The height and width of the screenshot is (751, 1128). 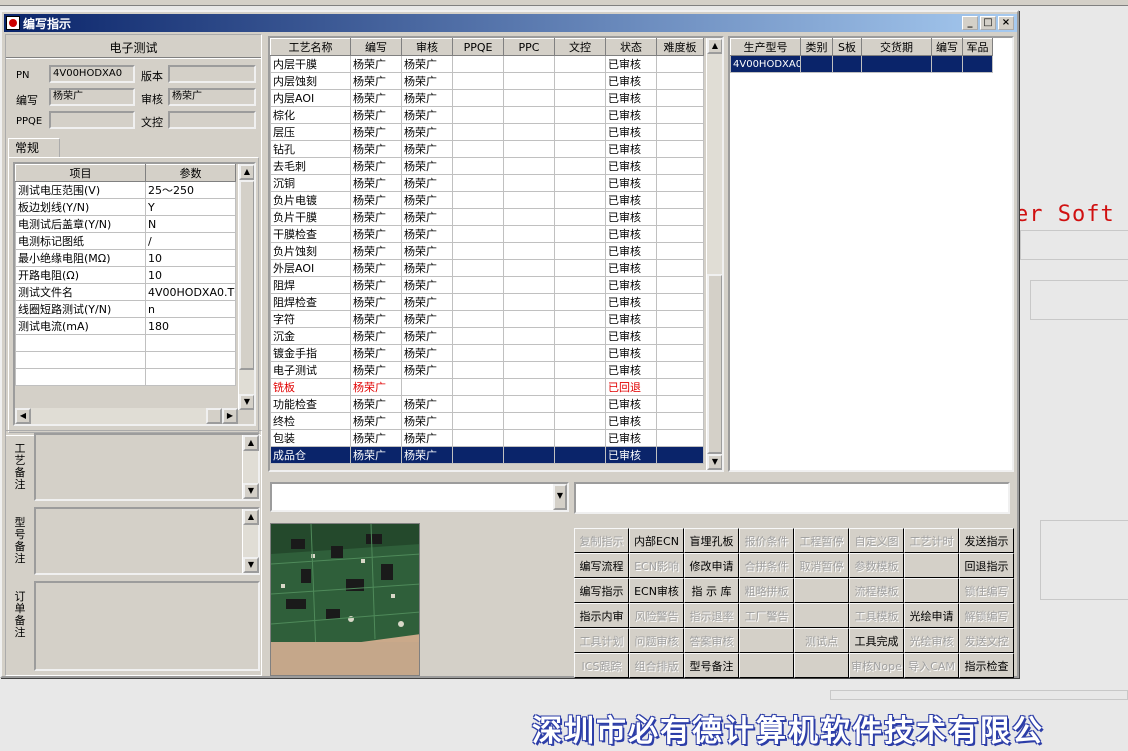 What do you see at coordinates (711, 590) in the screenshot?
I see `action-button: 指 示 库` at bounding box center [711, 590].